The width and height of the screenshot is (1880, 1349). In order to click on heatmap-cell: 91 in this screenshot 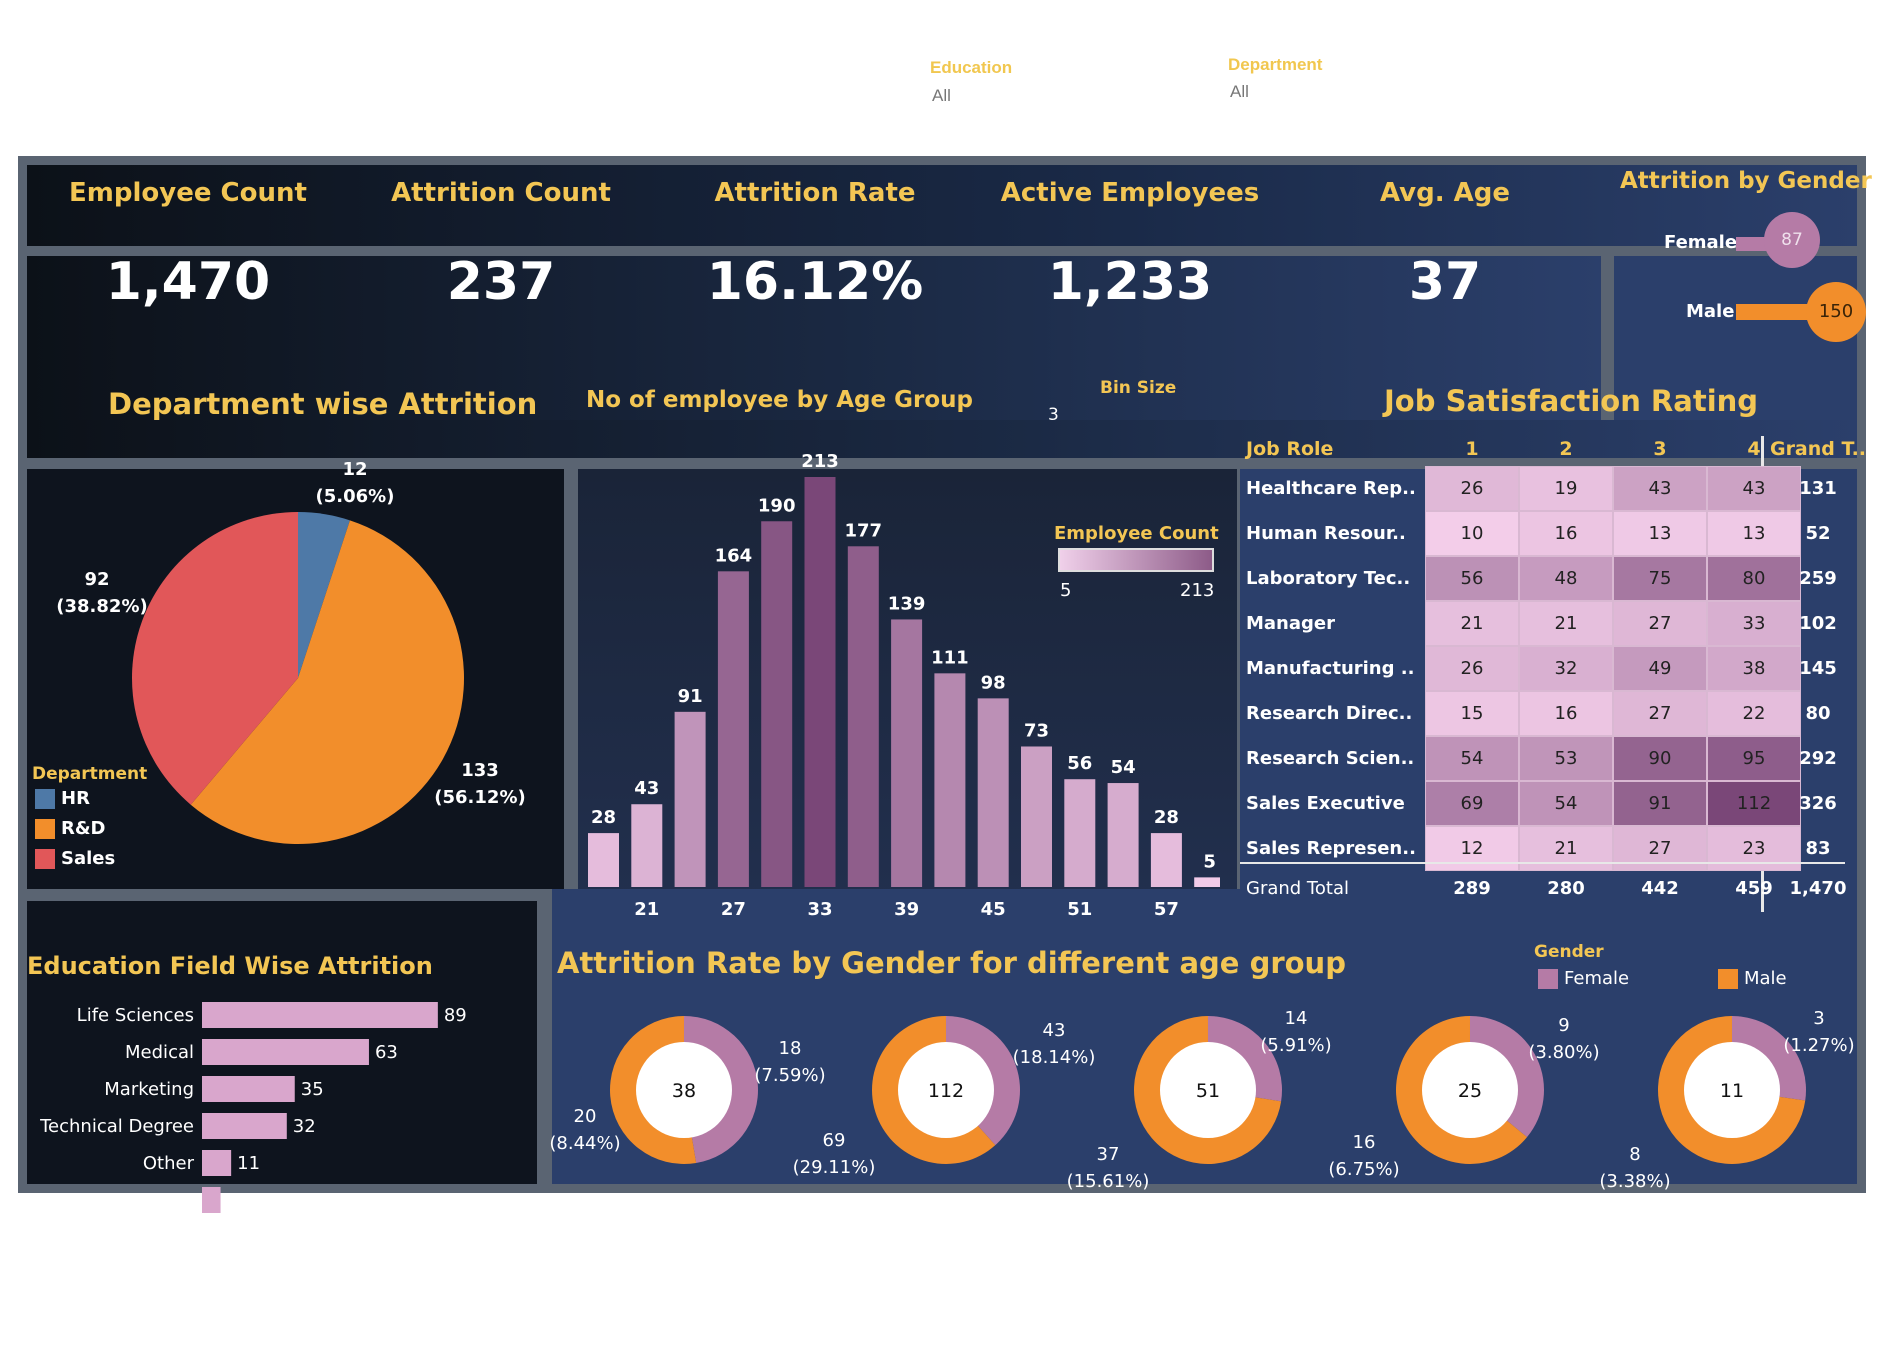, I will do `click(1660, 803)`.